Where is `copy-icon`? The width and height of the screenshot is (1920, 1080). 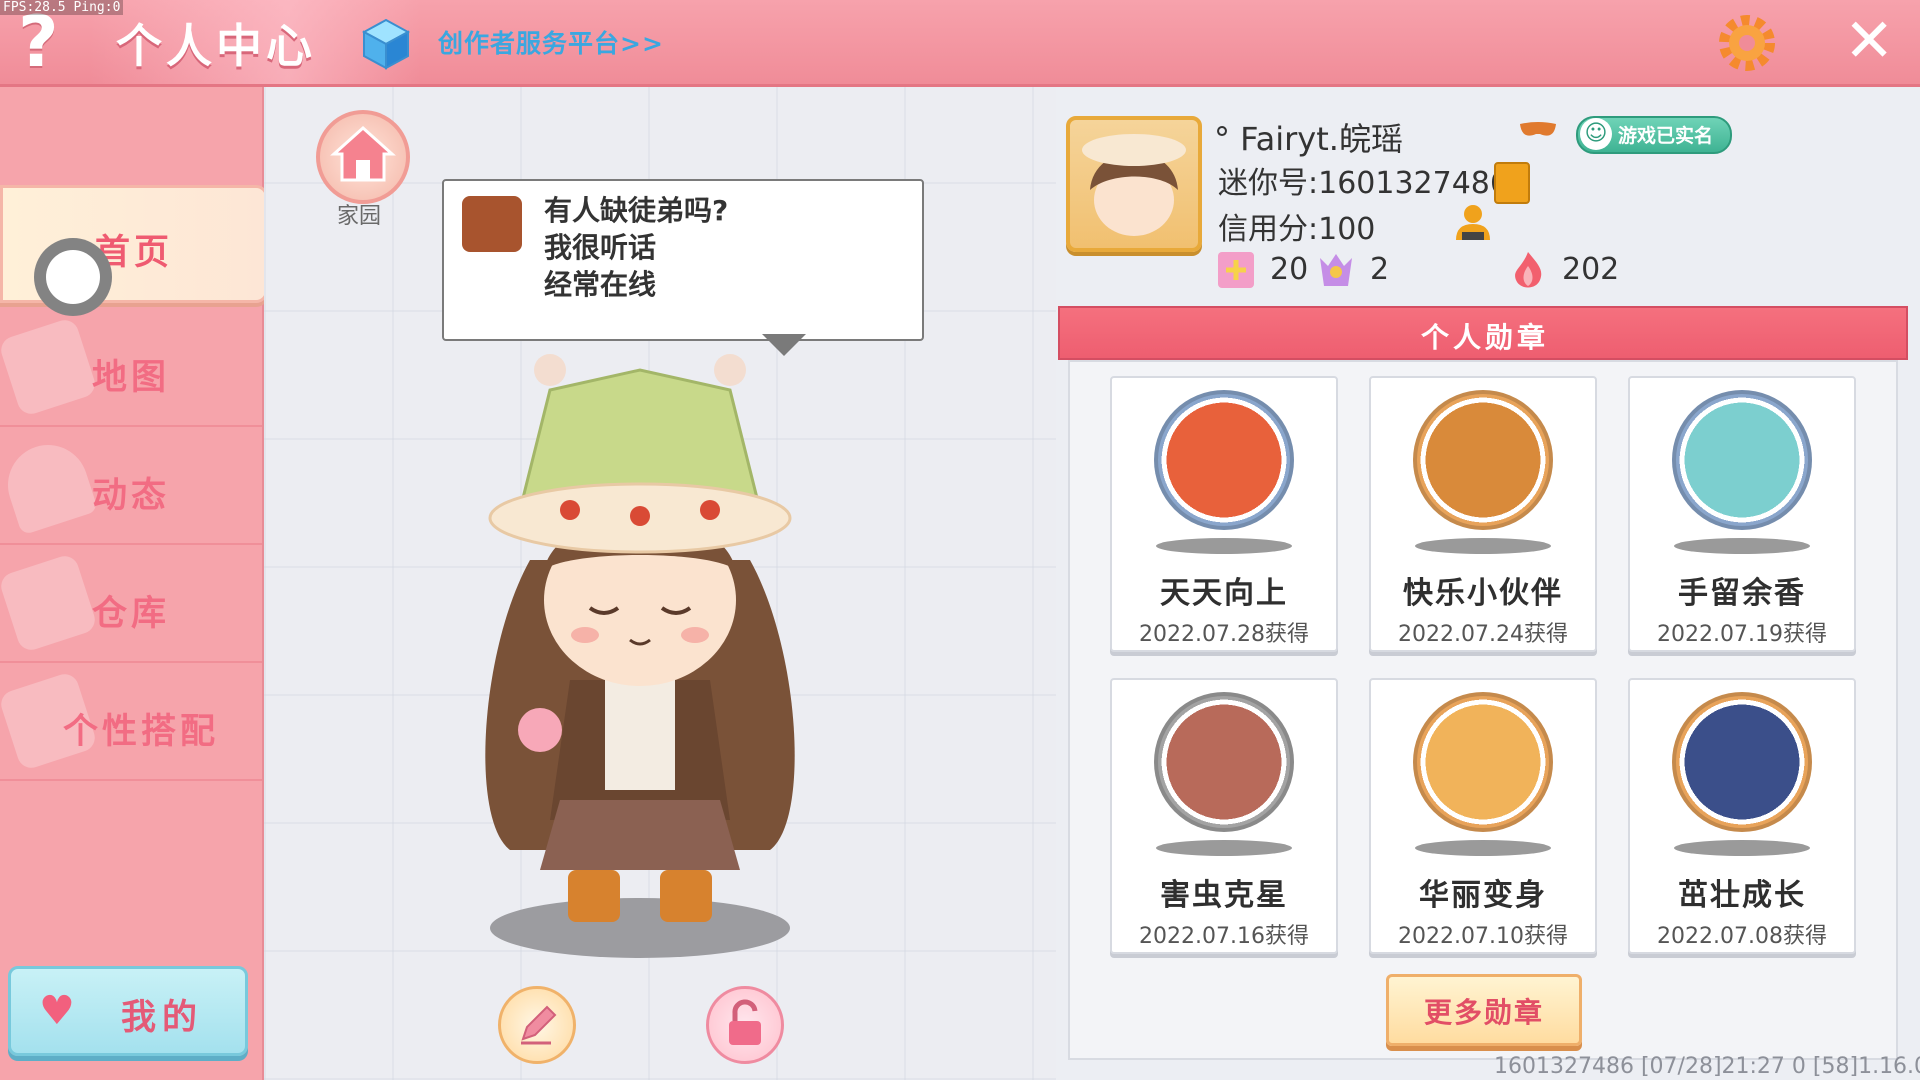 copy-icon is located at coordinates (1512, 183).